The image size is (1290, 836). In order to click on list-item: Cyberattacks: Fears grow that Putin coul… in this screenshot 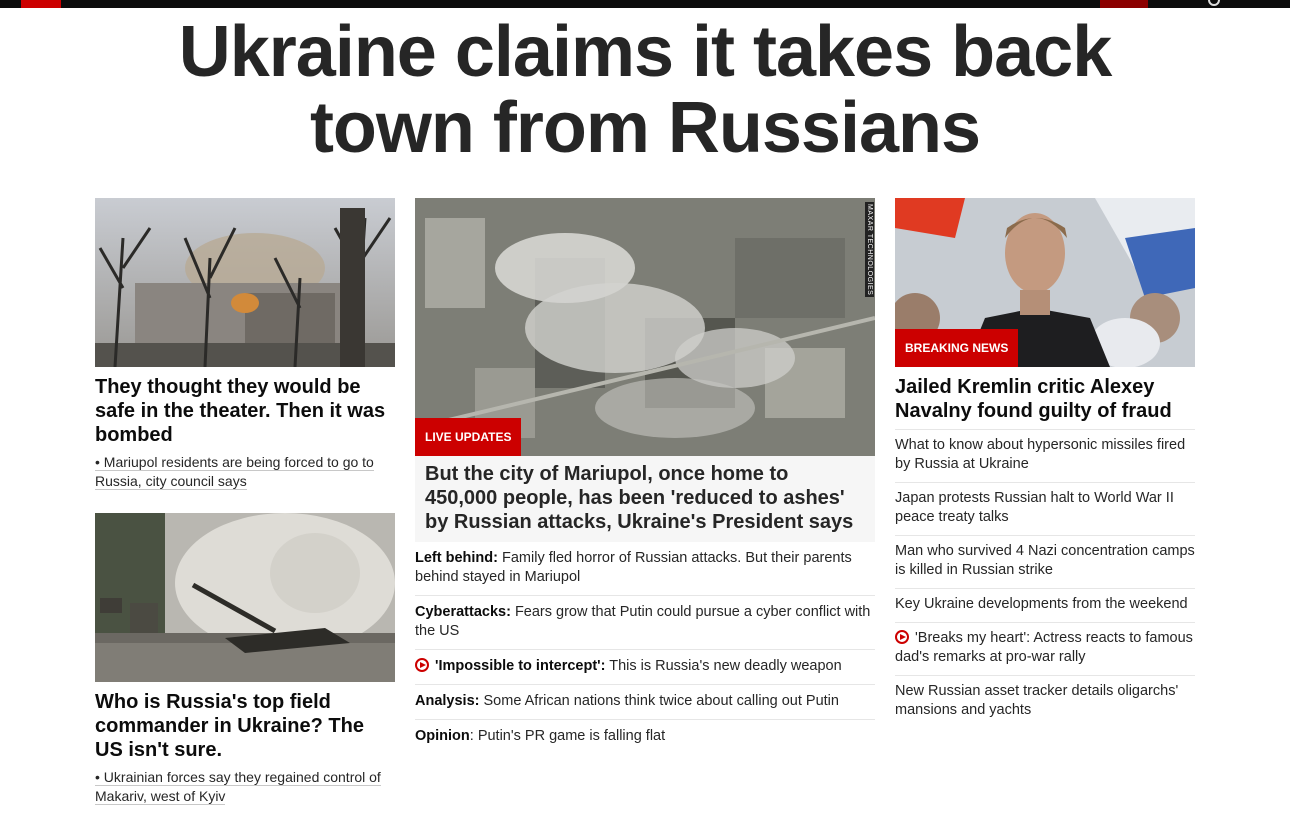, I will do `click(645, 623)`.